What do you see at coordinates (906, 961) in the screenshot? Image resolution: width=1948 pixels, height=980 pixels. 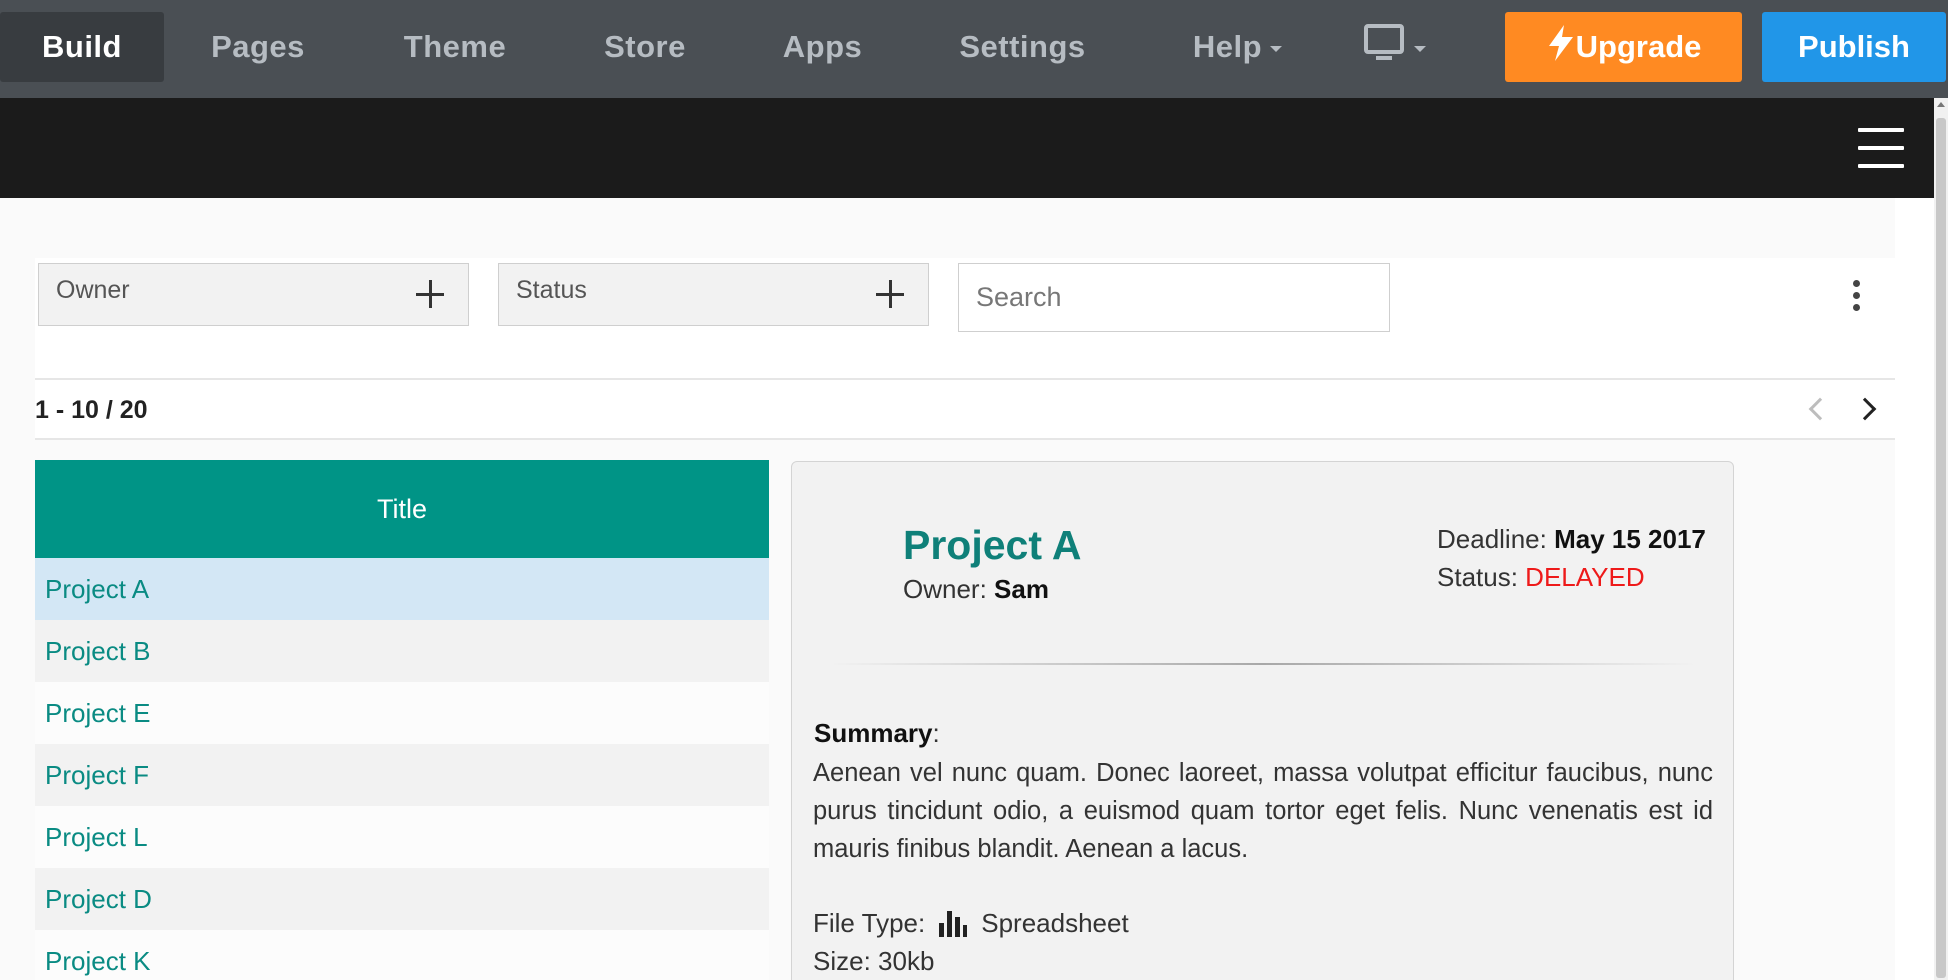 I see `size-value: 30kb` at bounding box center [906, 961].